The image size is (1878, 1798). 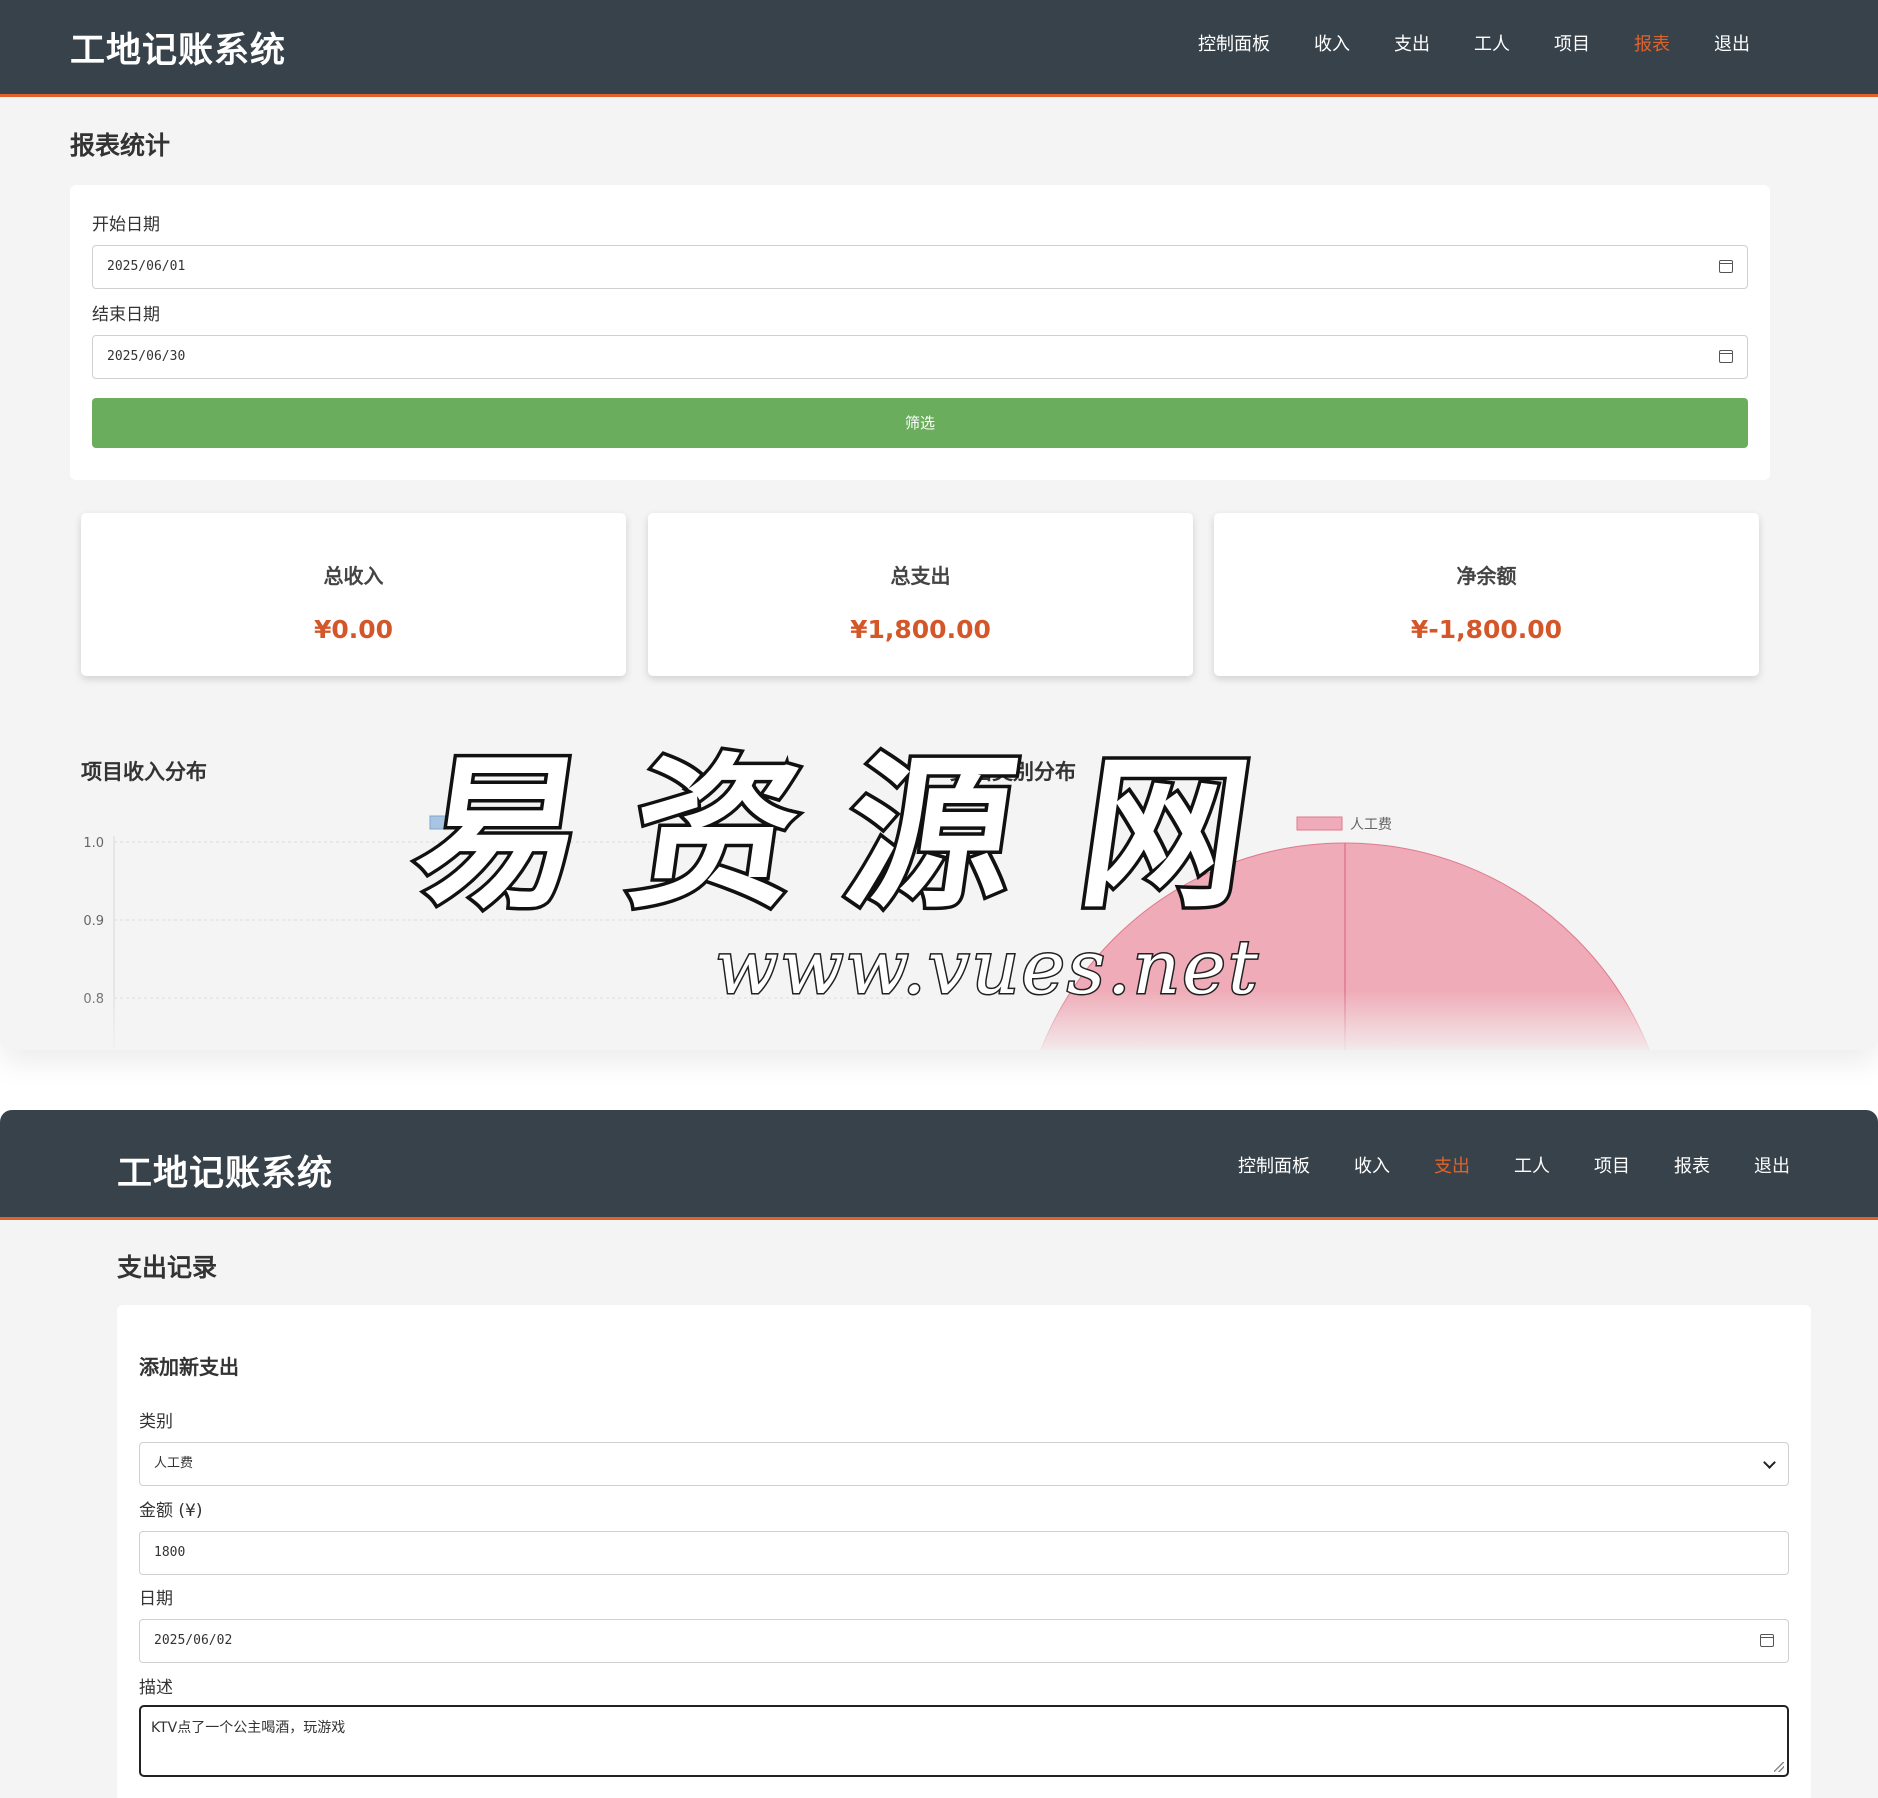 What do you see at coordinates (156, 1599) in the screenshot?
I see `date-label: 日期` at bounding box center [156, 1599].